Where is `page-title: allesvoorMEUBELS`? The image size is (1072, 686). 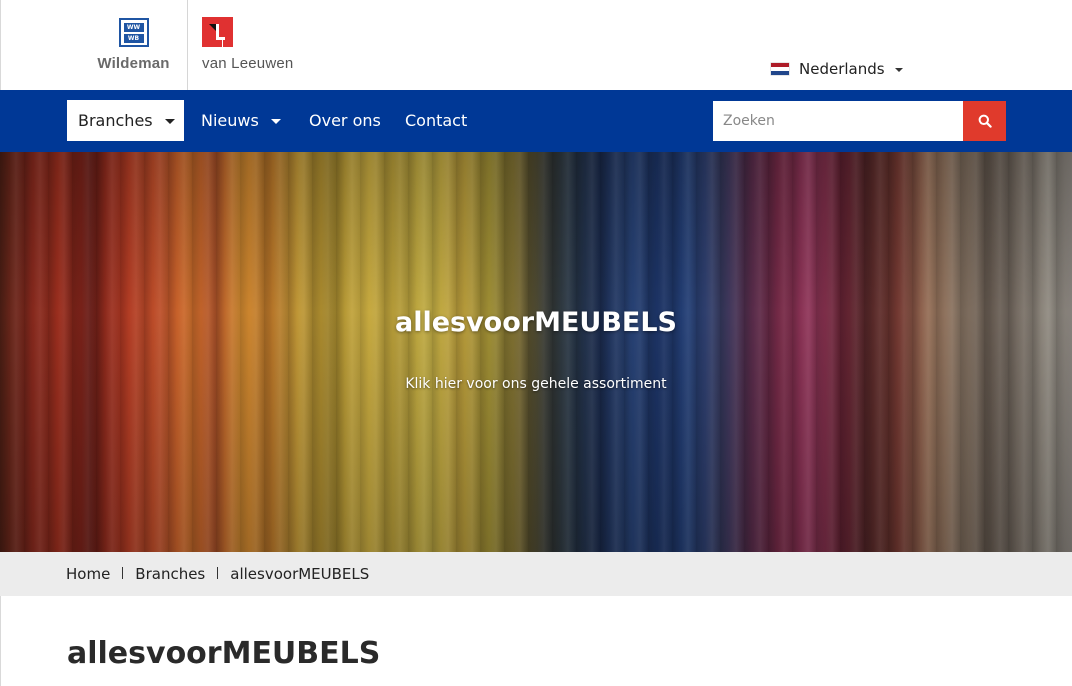 page-title: allesvoorMEUBELS is located at coordinates (224, 653).